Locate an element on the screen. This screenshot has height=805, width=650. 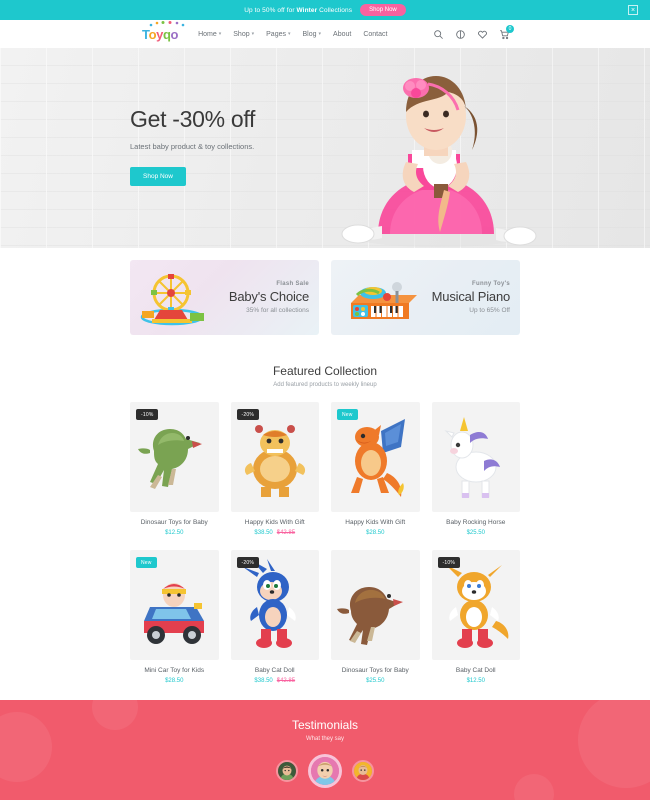
cart-icon: 0 is located at coordinates (506, 32).